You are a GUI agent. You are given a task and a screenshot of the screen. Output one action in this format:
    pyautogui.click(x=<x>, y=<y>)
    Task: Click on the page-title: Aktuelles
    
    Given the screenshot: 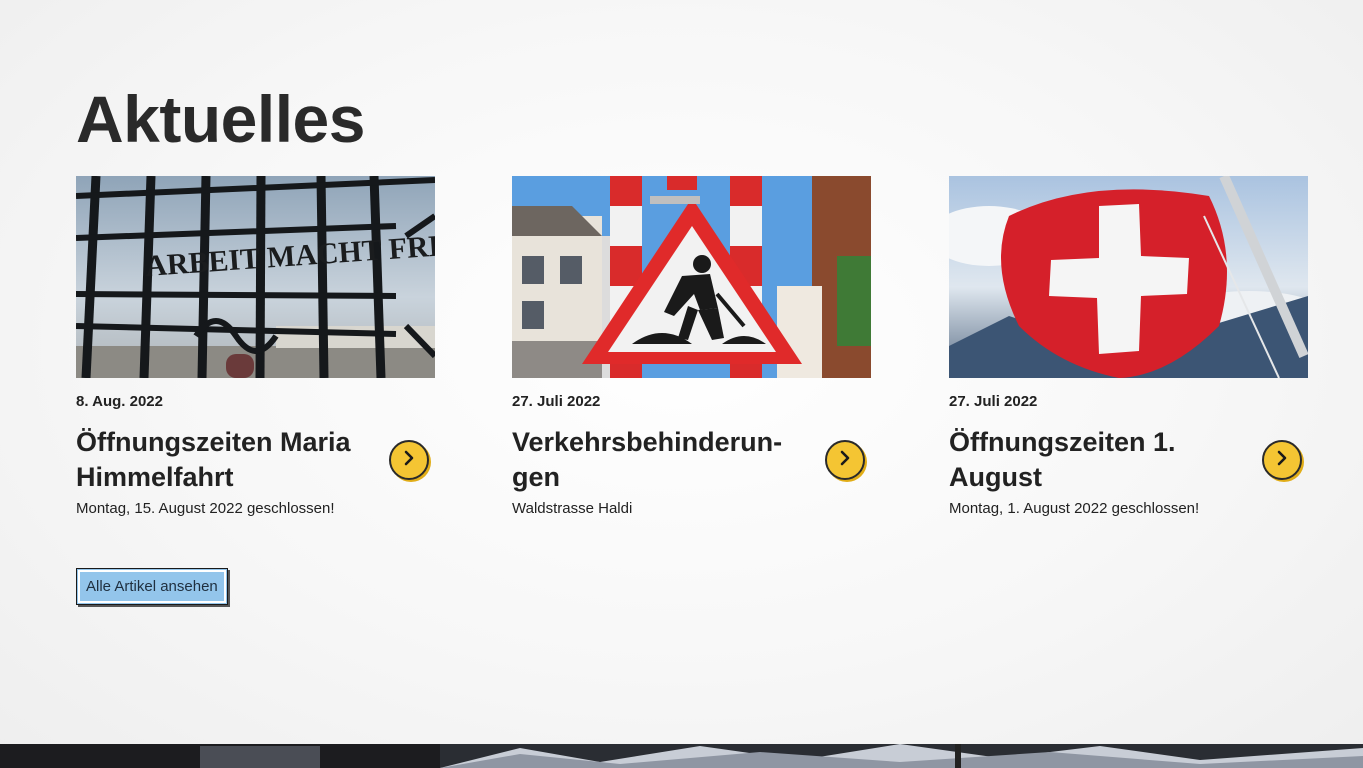 What is the action you would take?
    pyautogui.click(x=220, y=119)
    